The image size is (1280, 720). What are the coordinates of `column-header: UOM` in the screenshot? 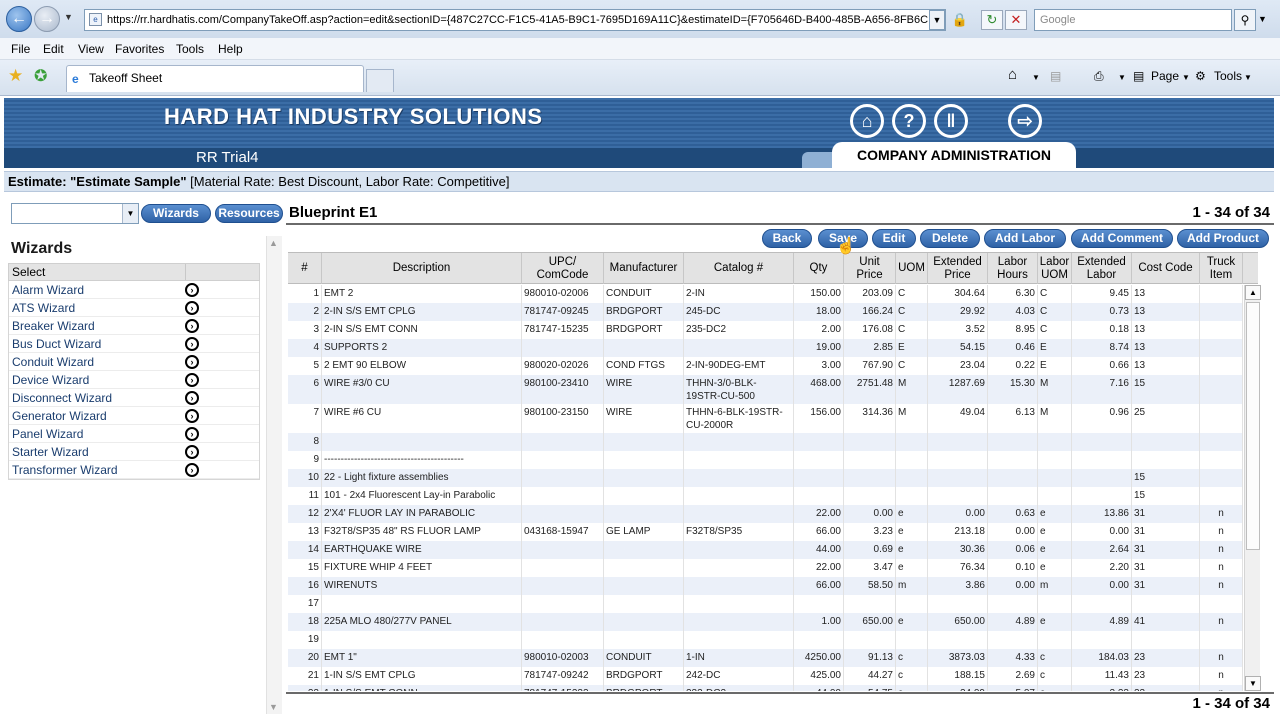 It's located at (912, 268).